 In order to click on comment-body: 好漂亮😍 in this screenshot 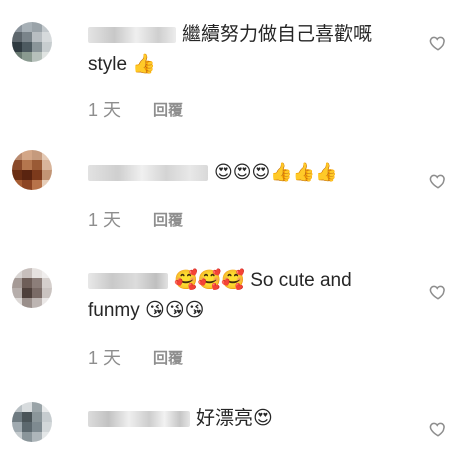, I will do `click(249, 419)`.